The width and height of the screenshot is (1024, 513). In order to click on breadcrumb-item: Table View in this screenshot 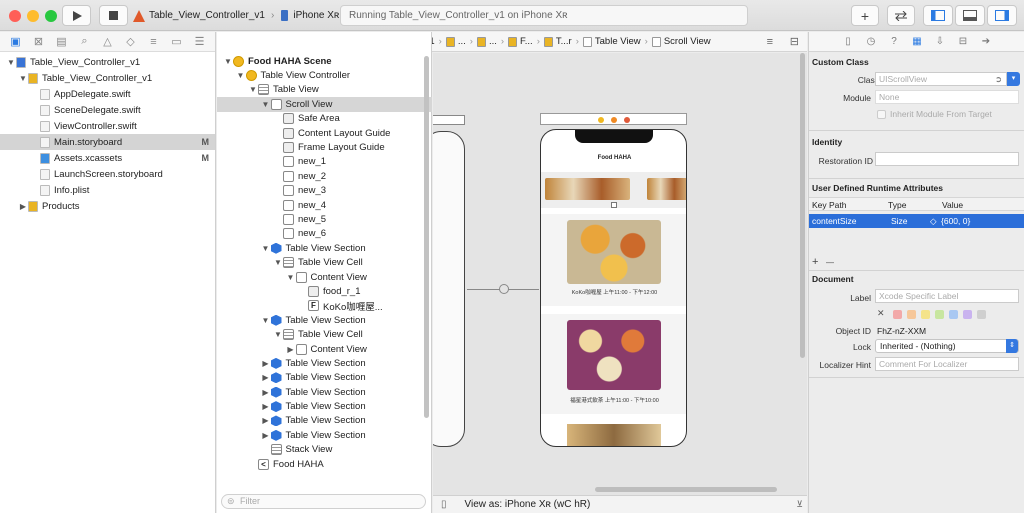, I will do `click(618, 41)`.